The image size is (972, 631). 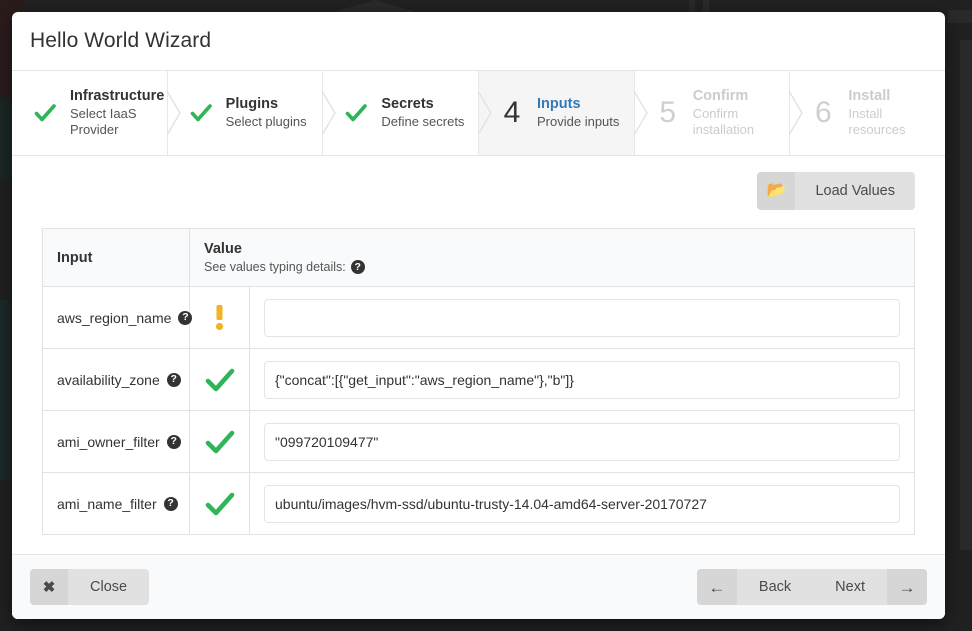 I want to click on step-number: 6, so click(x=823, y=112).